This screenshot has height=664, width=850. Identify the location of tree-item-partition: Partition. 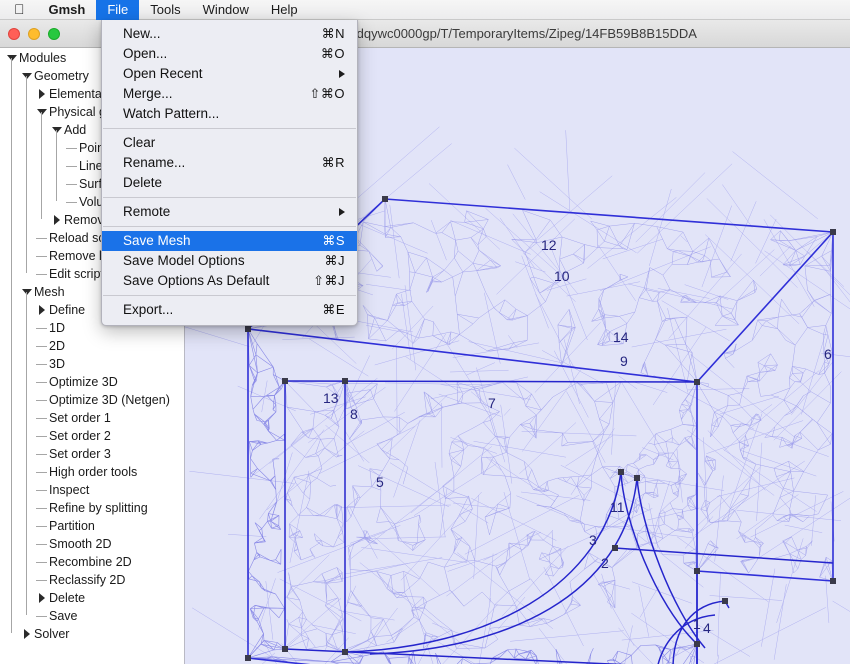
(92, 526).